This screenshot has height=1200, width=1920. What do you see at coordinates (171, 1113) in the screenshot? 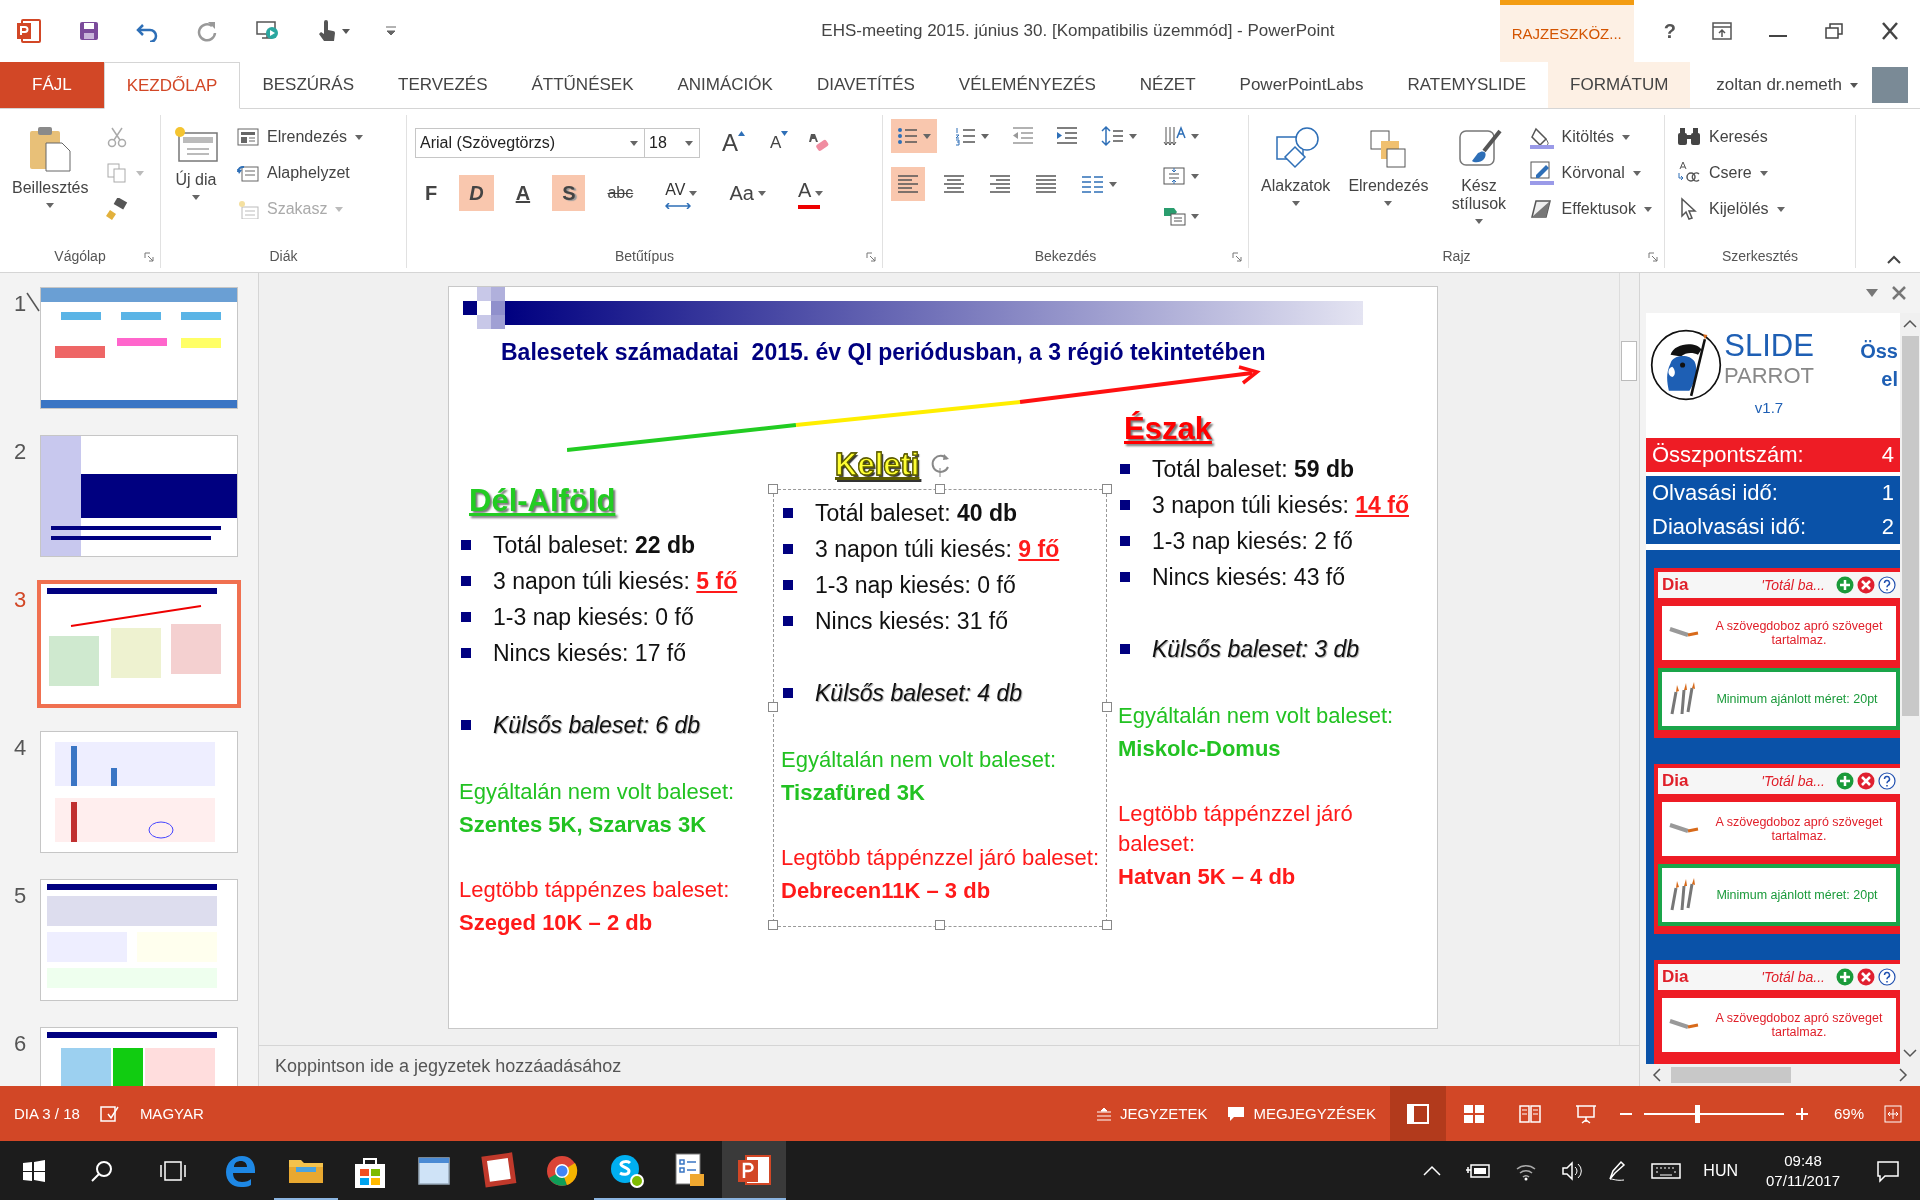
I see `language-button: MAGYAR` at bounding box center [171, 1113].